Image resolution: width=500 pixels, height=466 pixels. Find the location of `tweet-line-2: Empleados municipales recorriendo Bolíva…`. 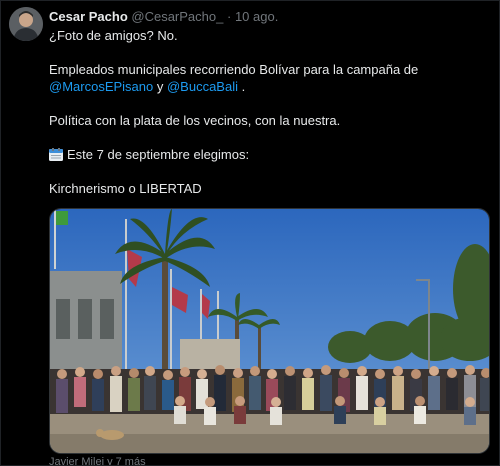

tweet-line-2: Empleados municipales recorriendo Bolíva… is located at coordinates (234, 69).